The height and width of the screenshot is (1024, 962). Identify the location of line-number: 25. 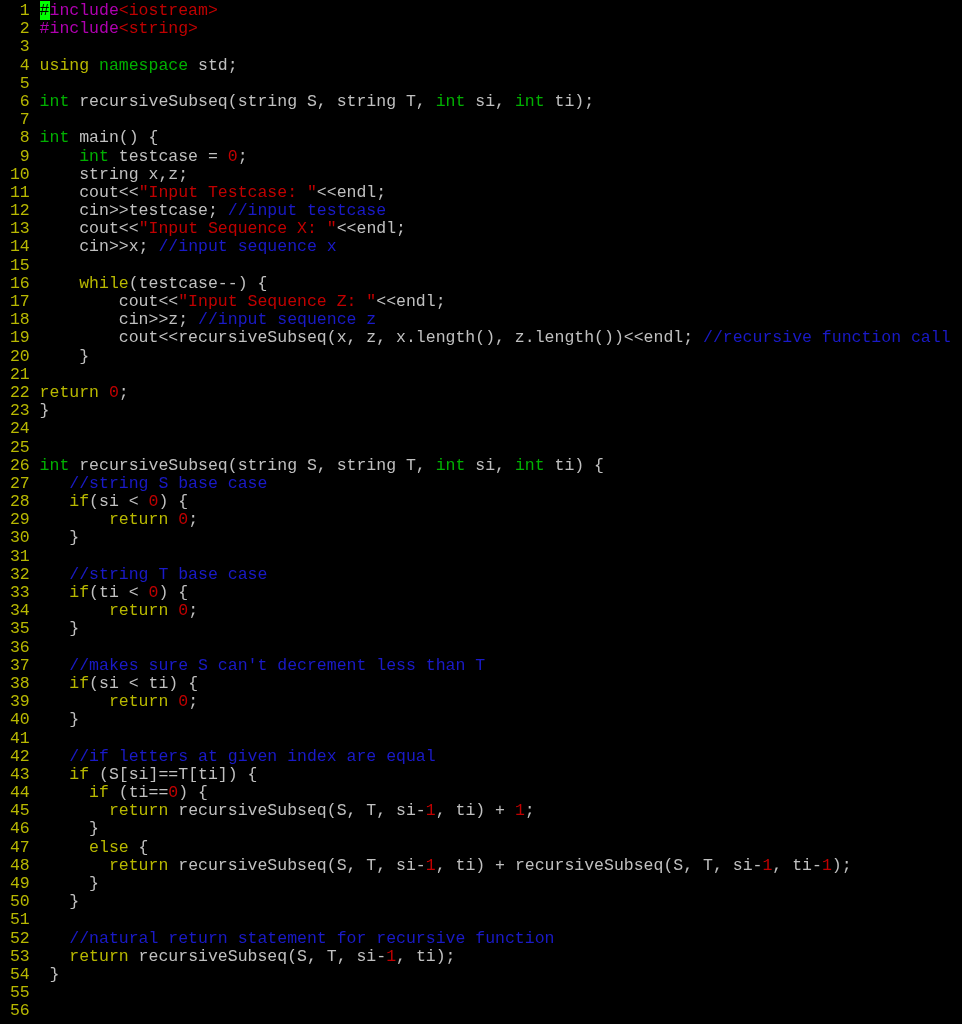
(19, 447).